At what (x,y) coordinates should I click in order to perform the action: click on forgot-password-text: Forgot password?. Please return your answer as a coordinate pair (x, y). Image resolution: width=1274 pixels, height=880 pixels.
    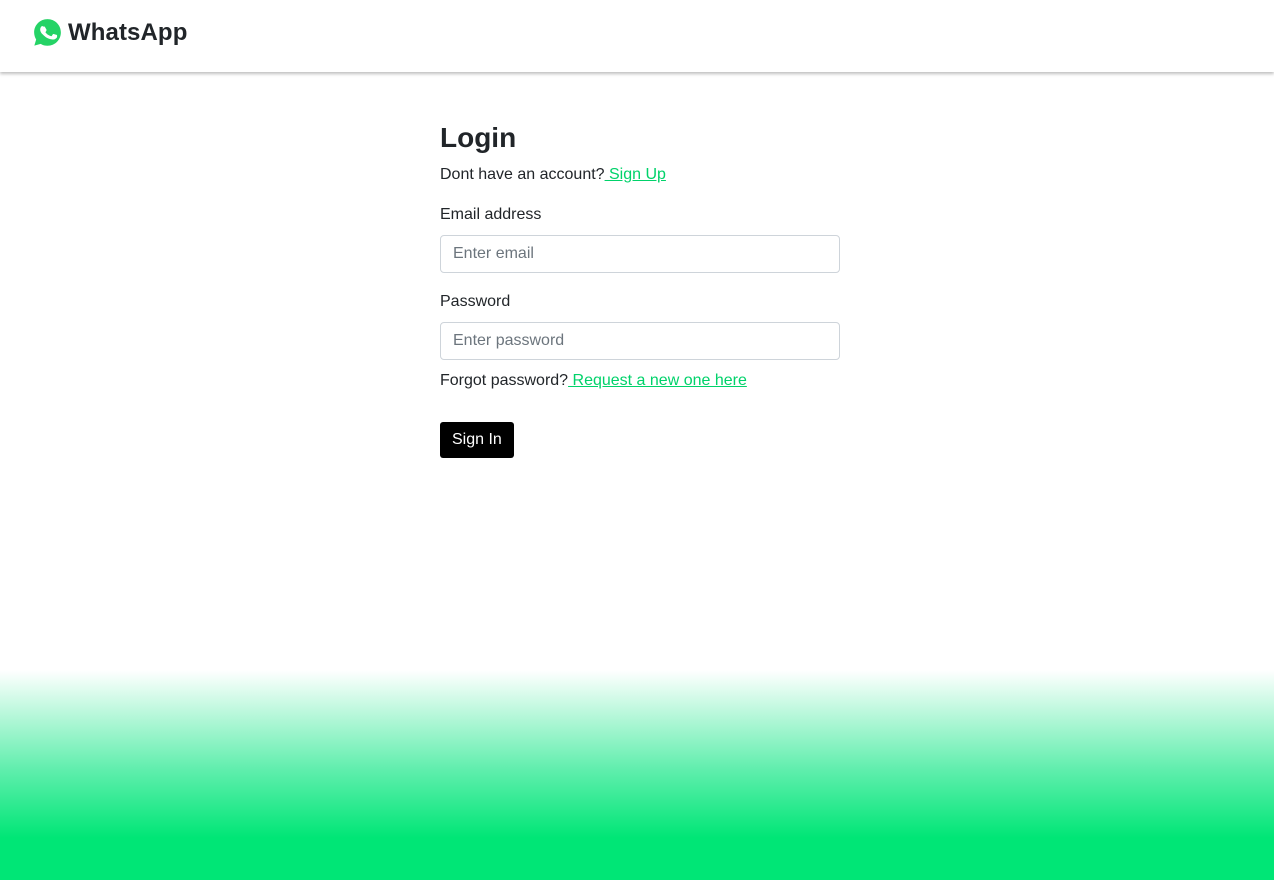
    Looking at the image, I should click on (504, 380).